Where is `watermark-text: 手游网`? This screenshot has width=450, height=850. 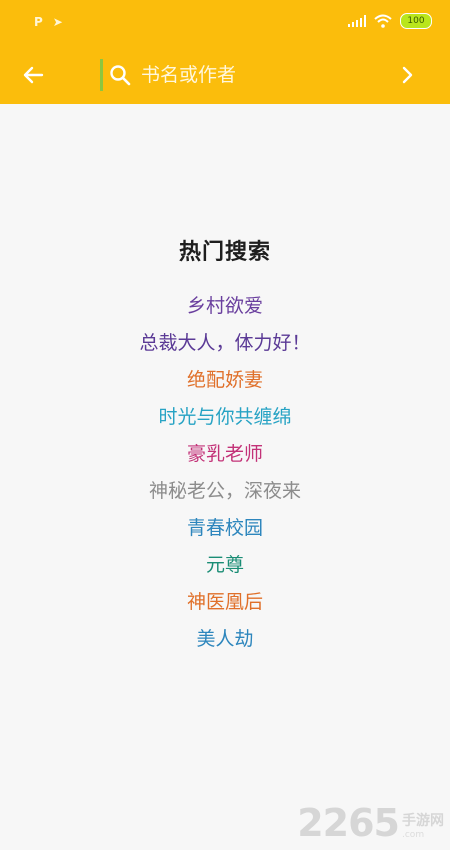 watermark-text: 手游网 is located at coordinates (423, 821).